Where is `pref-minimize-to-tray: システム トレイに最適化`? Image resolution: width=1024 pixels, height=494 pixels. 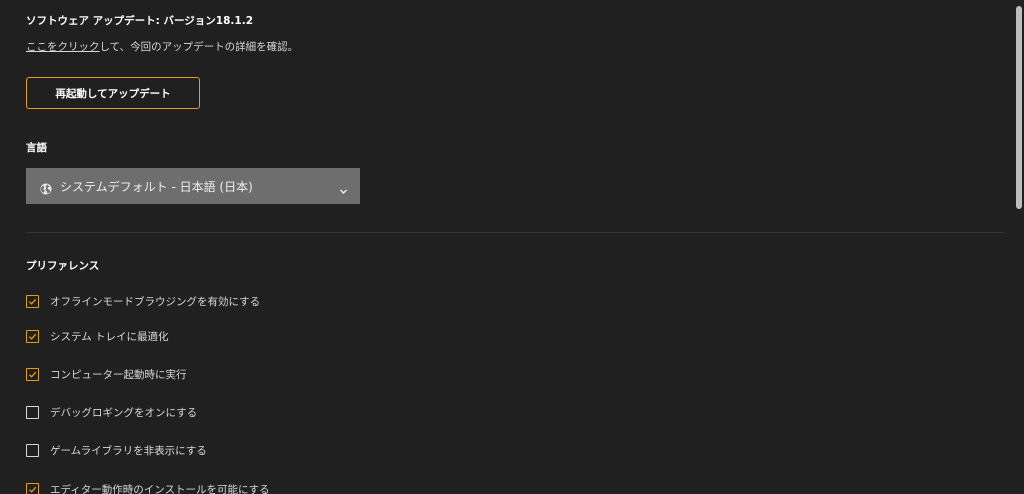 pref-minimize-to-tray: システム トレイに最適化 is located at coordinates (97, 336).